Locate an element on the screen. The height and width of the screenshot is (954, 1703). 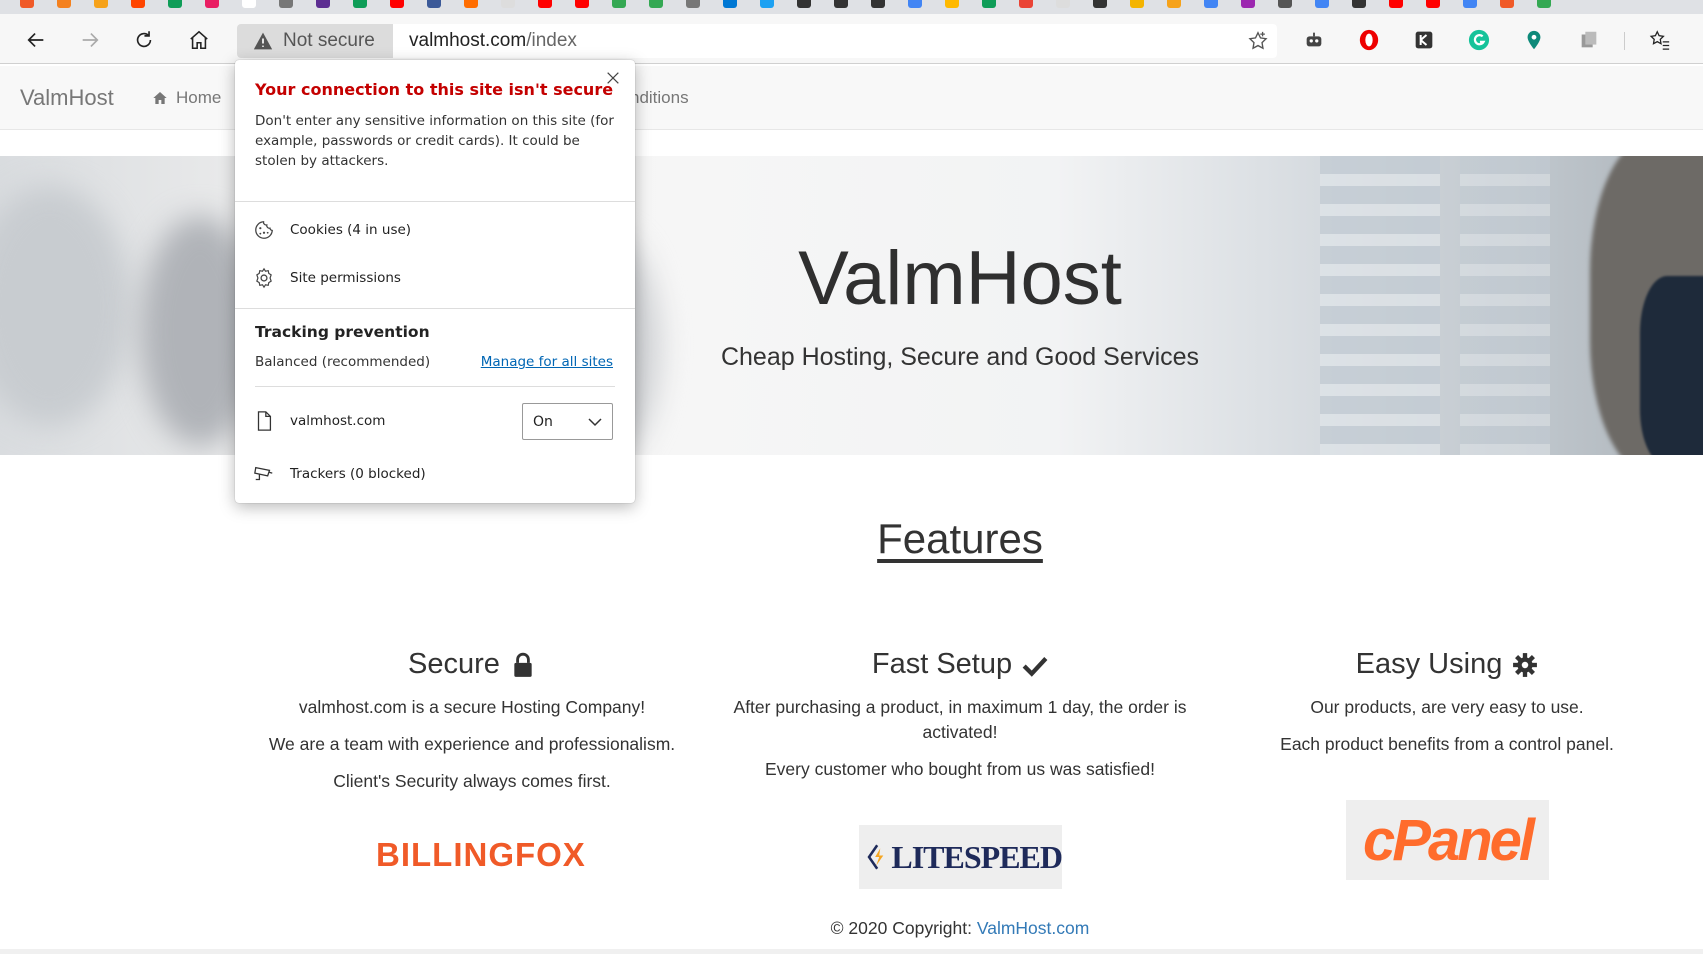
checkmark-icon is located at coordinates (1035, 666).